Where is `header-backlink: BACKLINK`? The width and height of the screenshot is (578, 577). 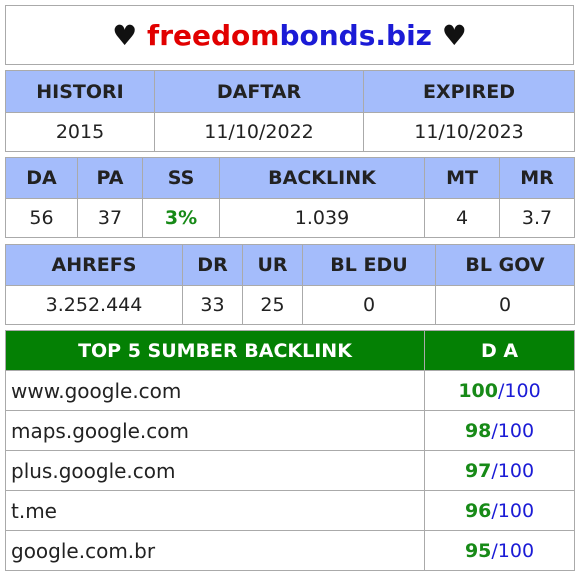 header-backlink: BACKLINK is located at coordinates (322, 178).